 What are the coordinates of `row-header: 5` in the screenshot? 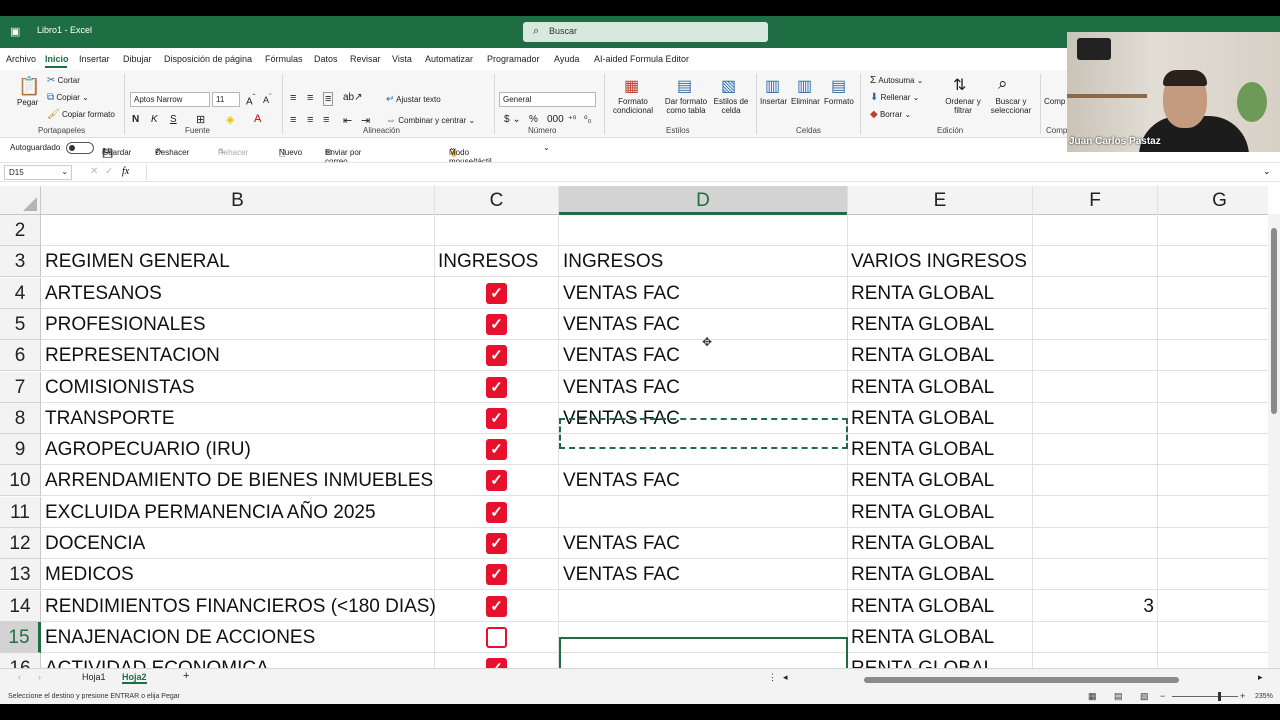 It's located at (20, 324).